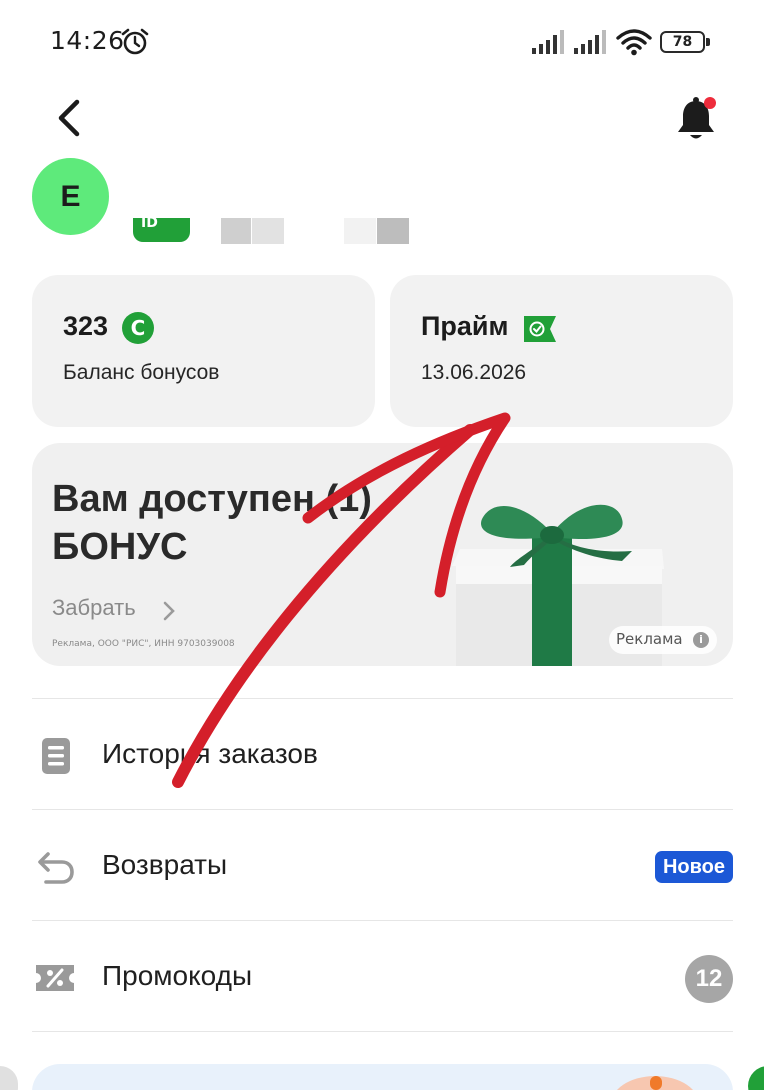  I want to click on bonus-balance-value: 323, so click(86, 326).